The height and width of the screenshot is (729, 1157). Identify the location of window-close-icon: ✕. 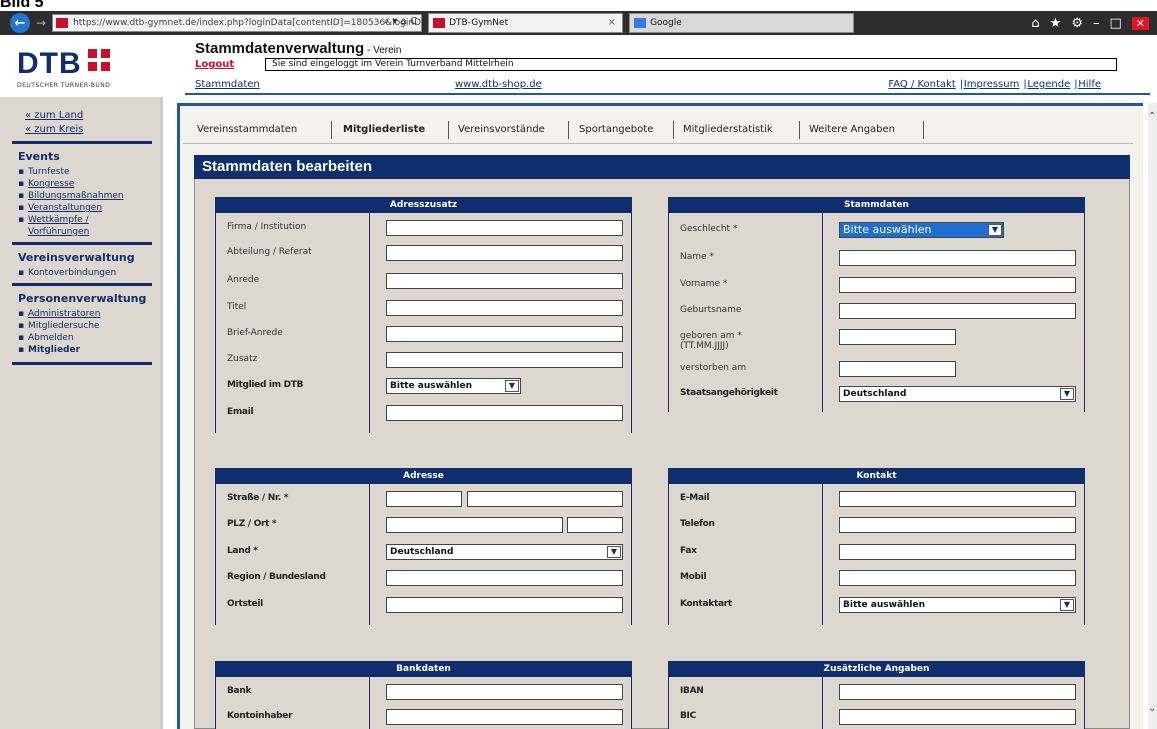
(1140, 23).